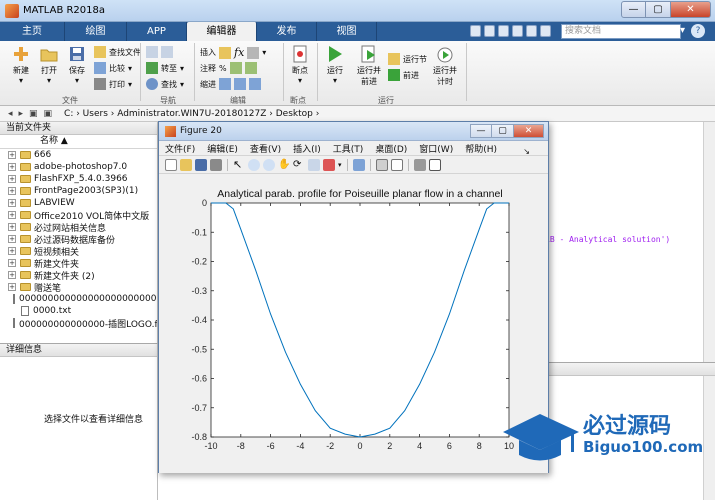 The height and width of the screenshot is (500, 715). Describe the element at coordinates (78, 227) in the screenshot. I see `folder-list-item: + 必过网站相关信息` at that location.